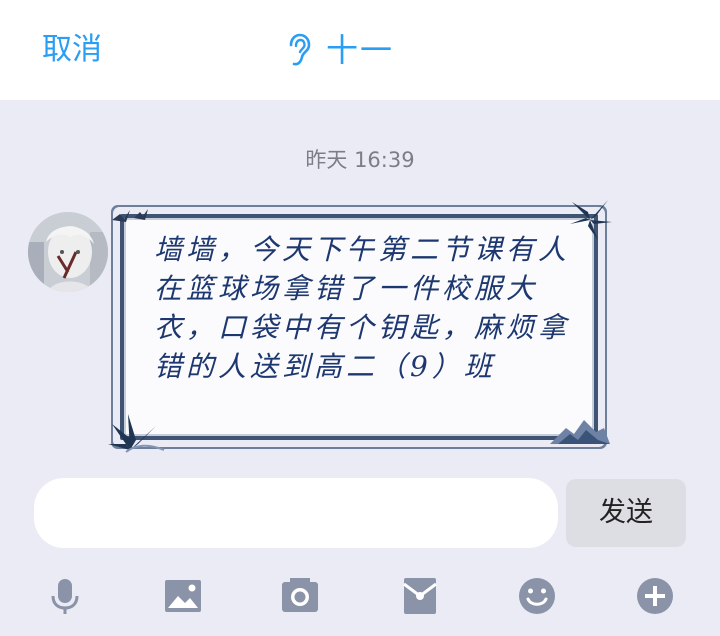 The height and width of the screenshot is (636, 720). I want to click on avatar, so click(68, 252).